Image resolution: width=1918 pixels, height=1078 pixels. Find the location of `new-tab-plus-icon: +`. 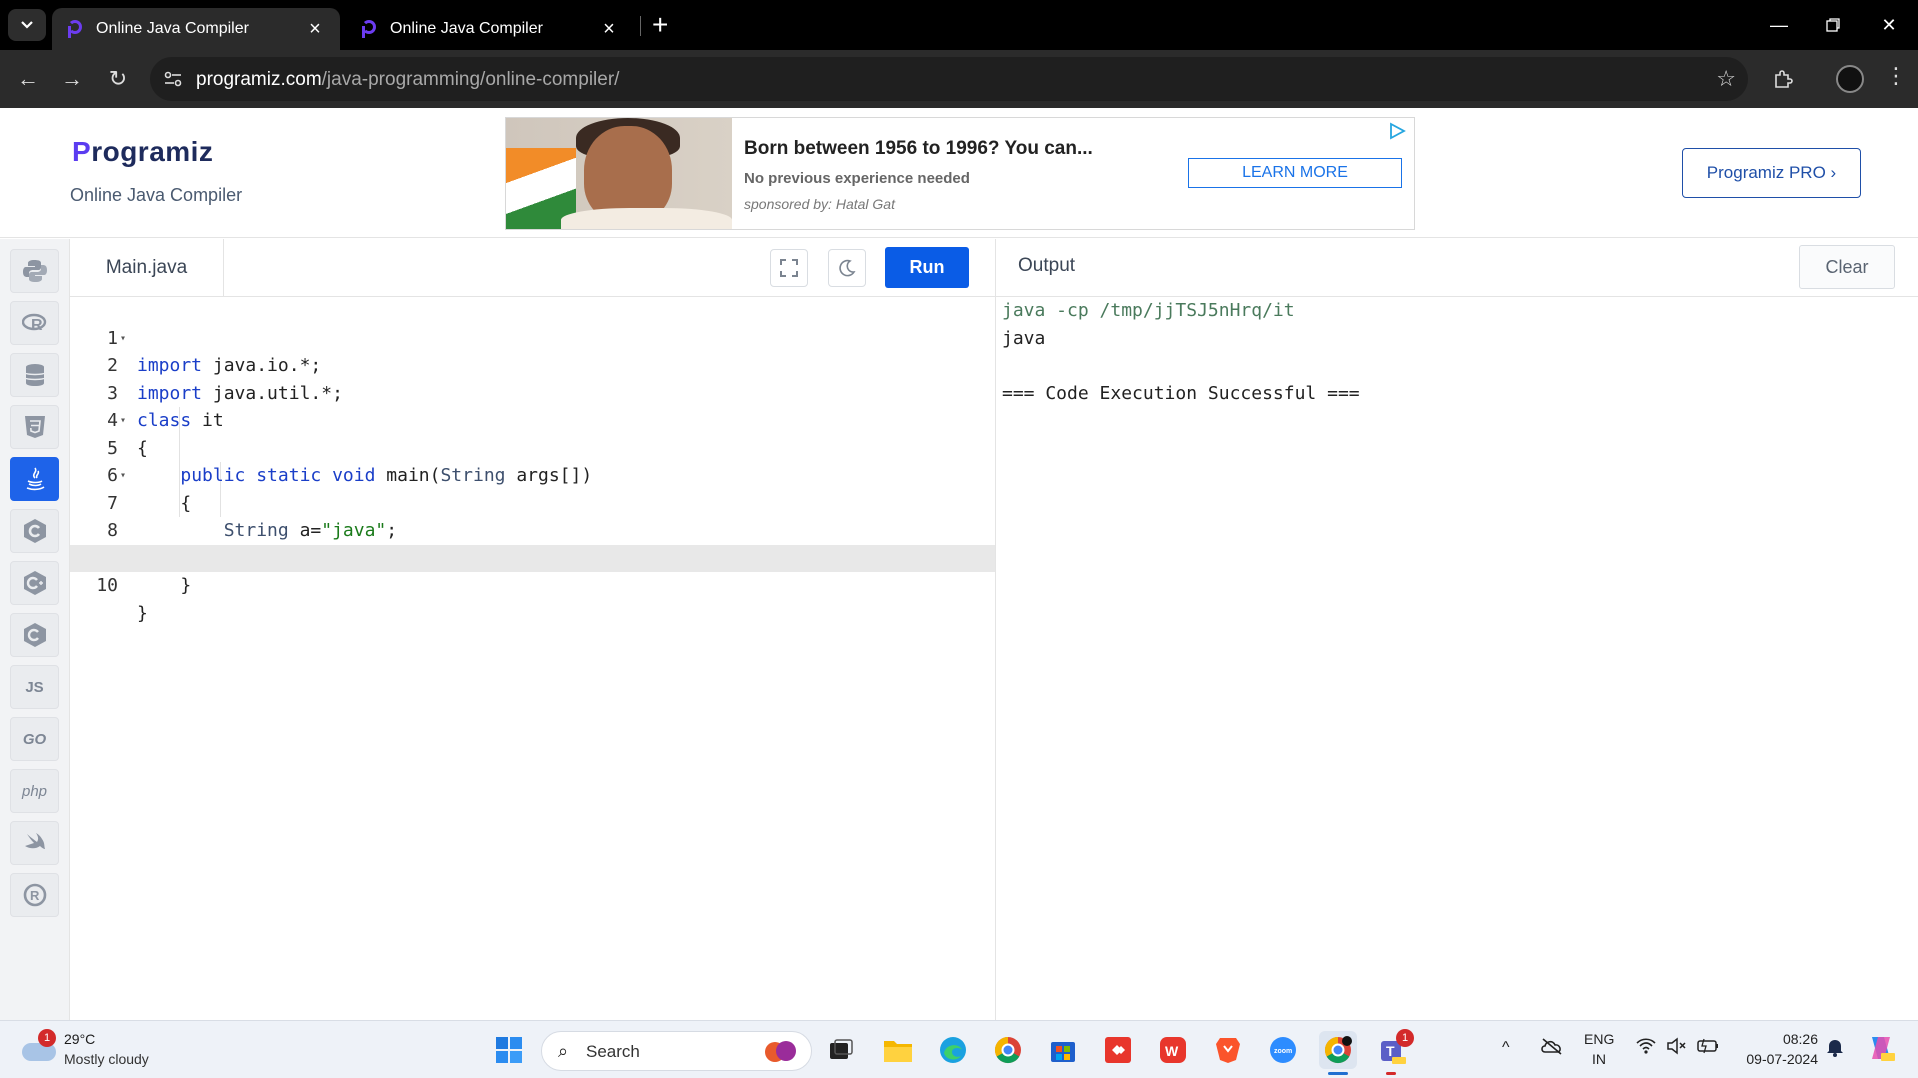

new-tab-plus-icon: + is located at coordinates (660, 25).